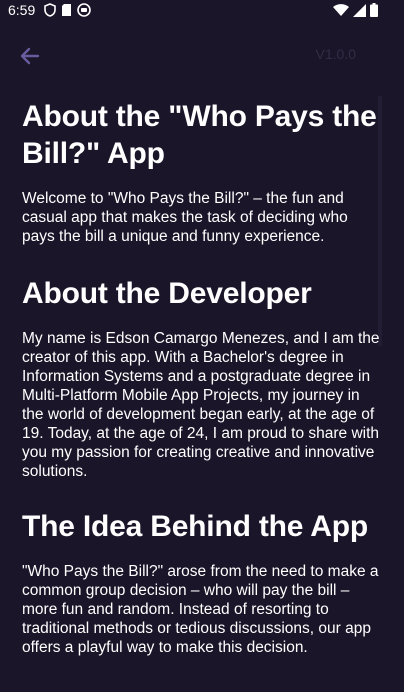  I want to click on cell-signal-icon, so click(359, 10).